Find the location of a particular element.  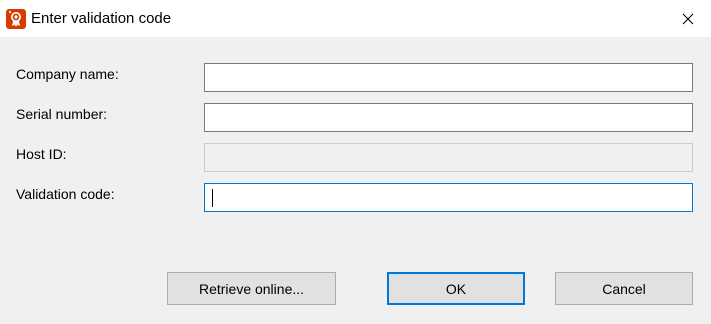

host-id-label: Host ID: is located at coordinates (41, 154).